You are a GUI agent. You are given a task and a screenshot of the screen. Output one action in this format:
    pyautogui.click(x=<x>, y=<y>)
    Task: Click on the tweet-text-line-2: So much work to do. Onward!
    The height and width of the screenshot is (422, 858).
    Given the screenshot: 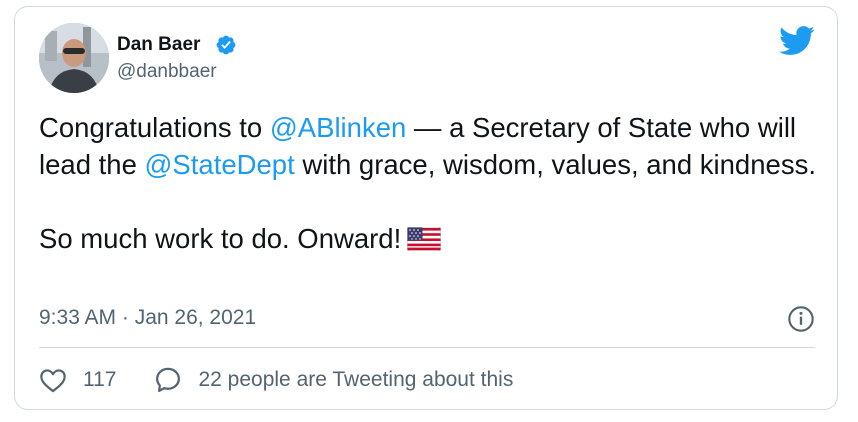 What is the action you would take?
    pyautogui.click(x=220, y=238)
    